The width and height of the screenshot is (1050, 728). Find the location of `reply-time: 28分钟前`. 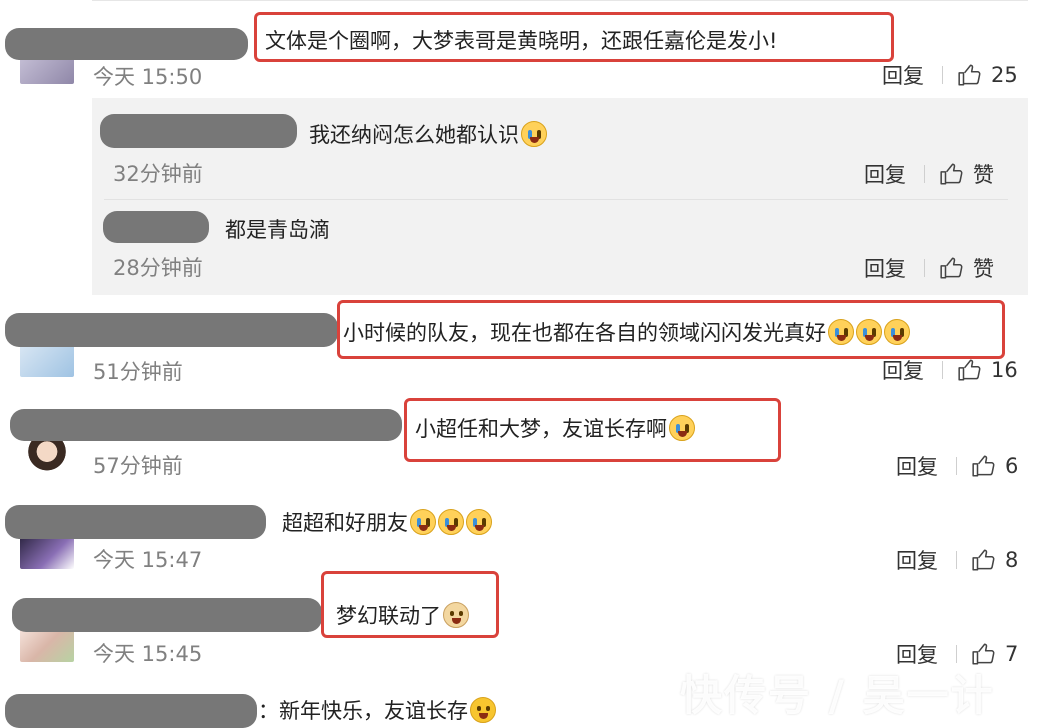

reply-time: 28分钟前 is located at coordinates (158, 268).